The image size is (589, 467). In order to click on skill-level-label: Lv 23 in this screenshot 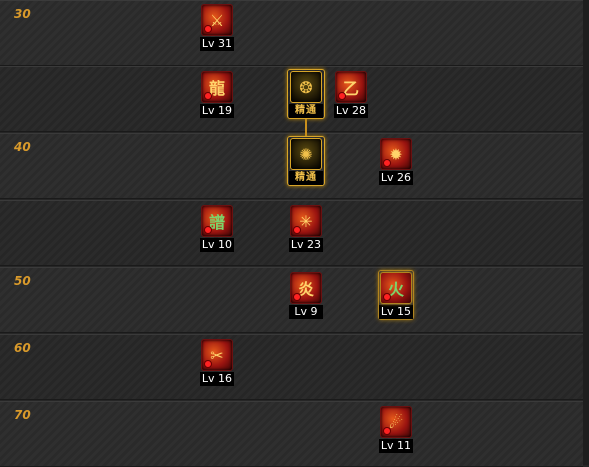, I will do `click(306, 245)`.